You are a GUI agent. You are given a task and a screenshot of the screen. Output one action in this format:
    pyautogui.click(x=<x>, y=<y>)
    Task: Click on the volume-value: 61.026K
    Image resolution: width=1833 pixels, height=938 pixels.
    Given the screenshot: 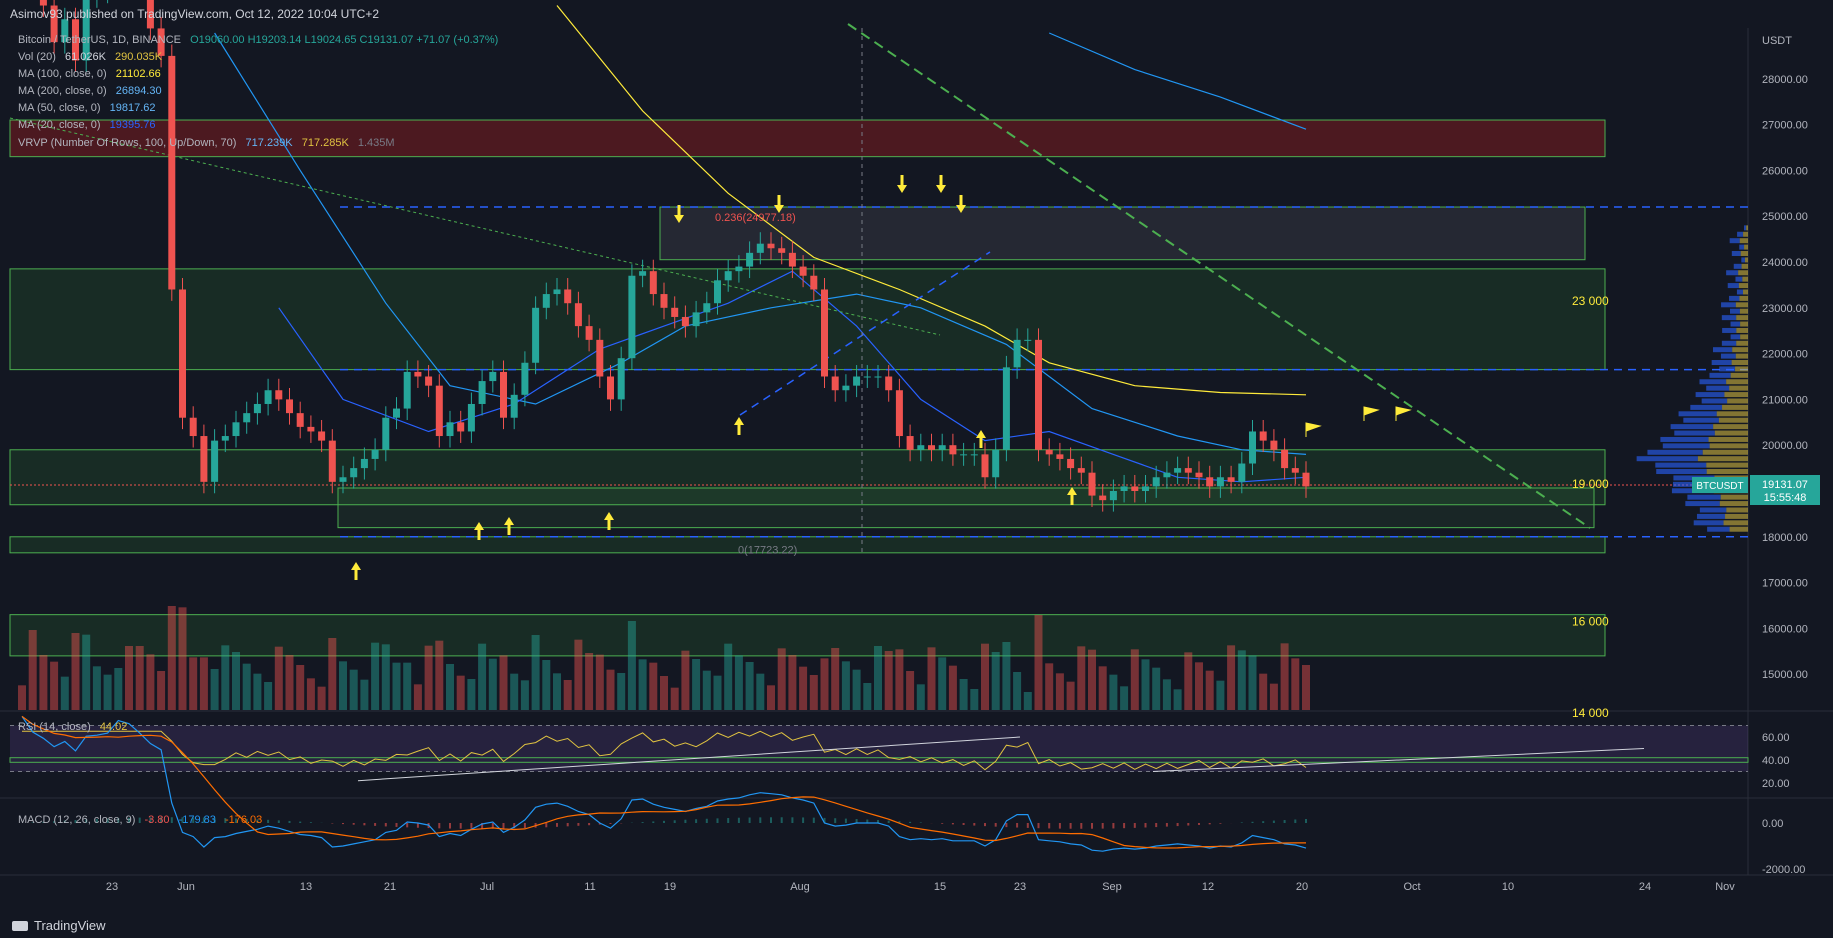 What is the action you would take?
    pyautogui.click(x=85, y=57)
    